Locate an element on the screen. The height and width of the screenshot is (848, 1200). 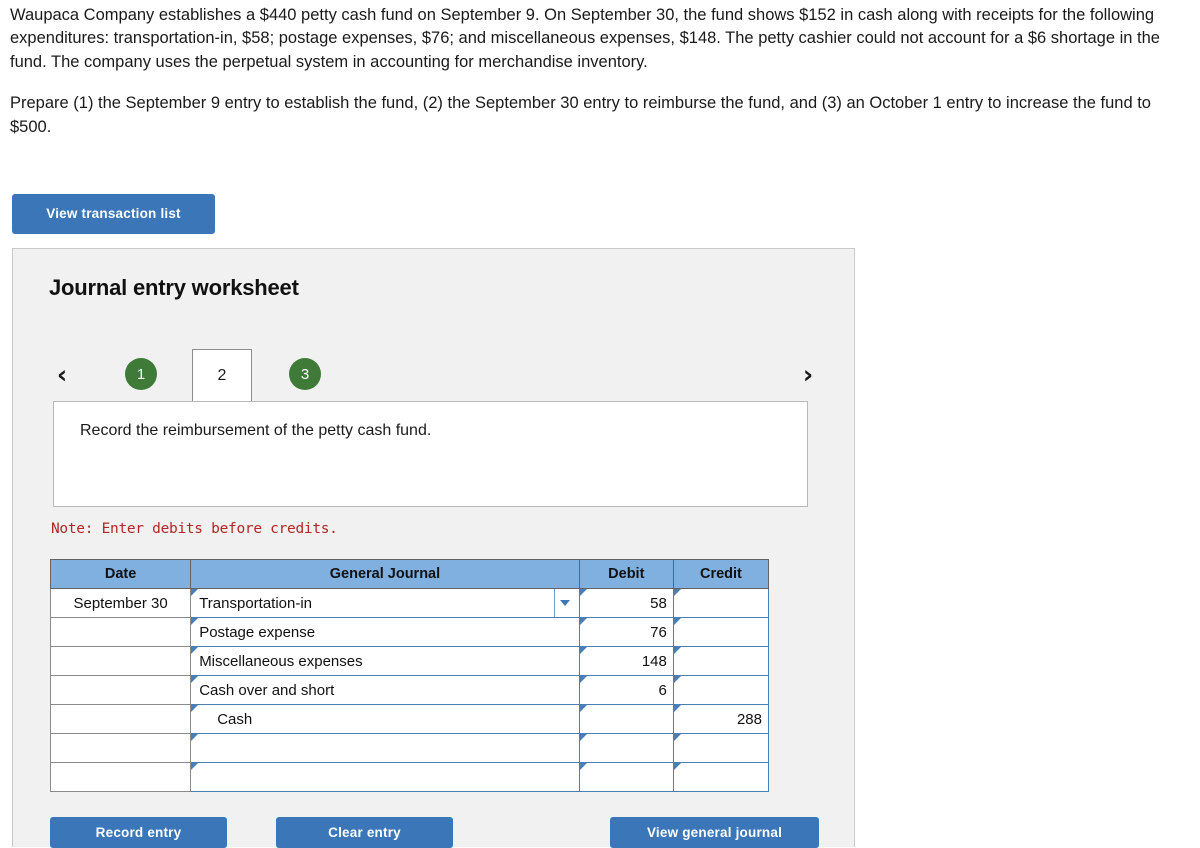
column-header-debit: Debit is located at coordinates (626, 574).